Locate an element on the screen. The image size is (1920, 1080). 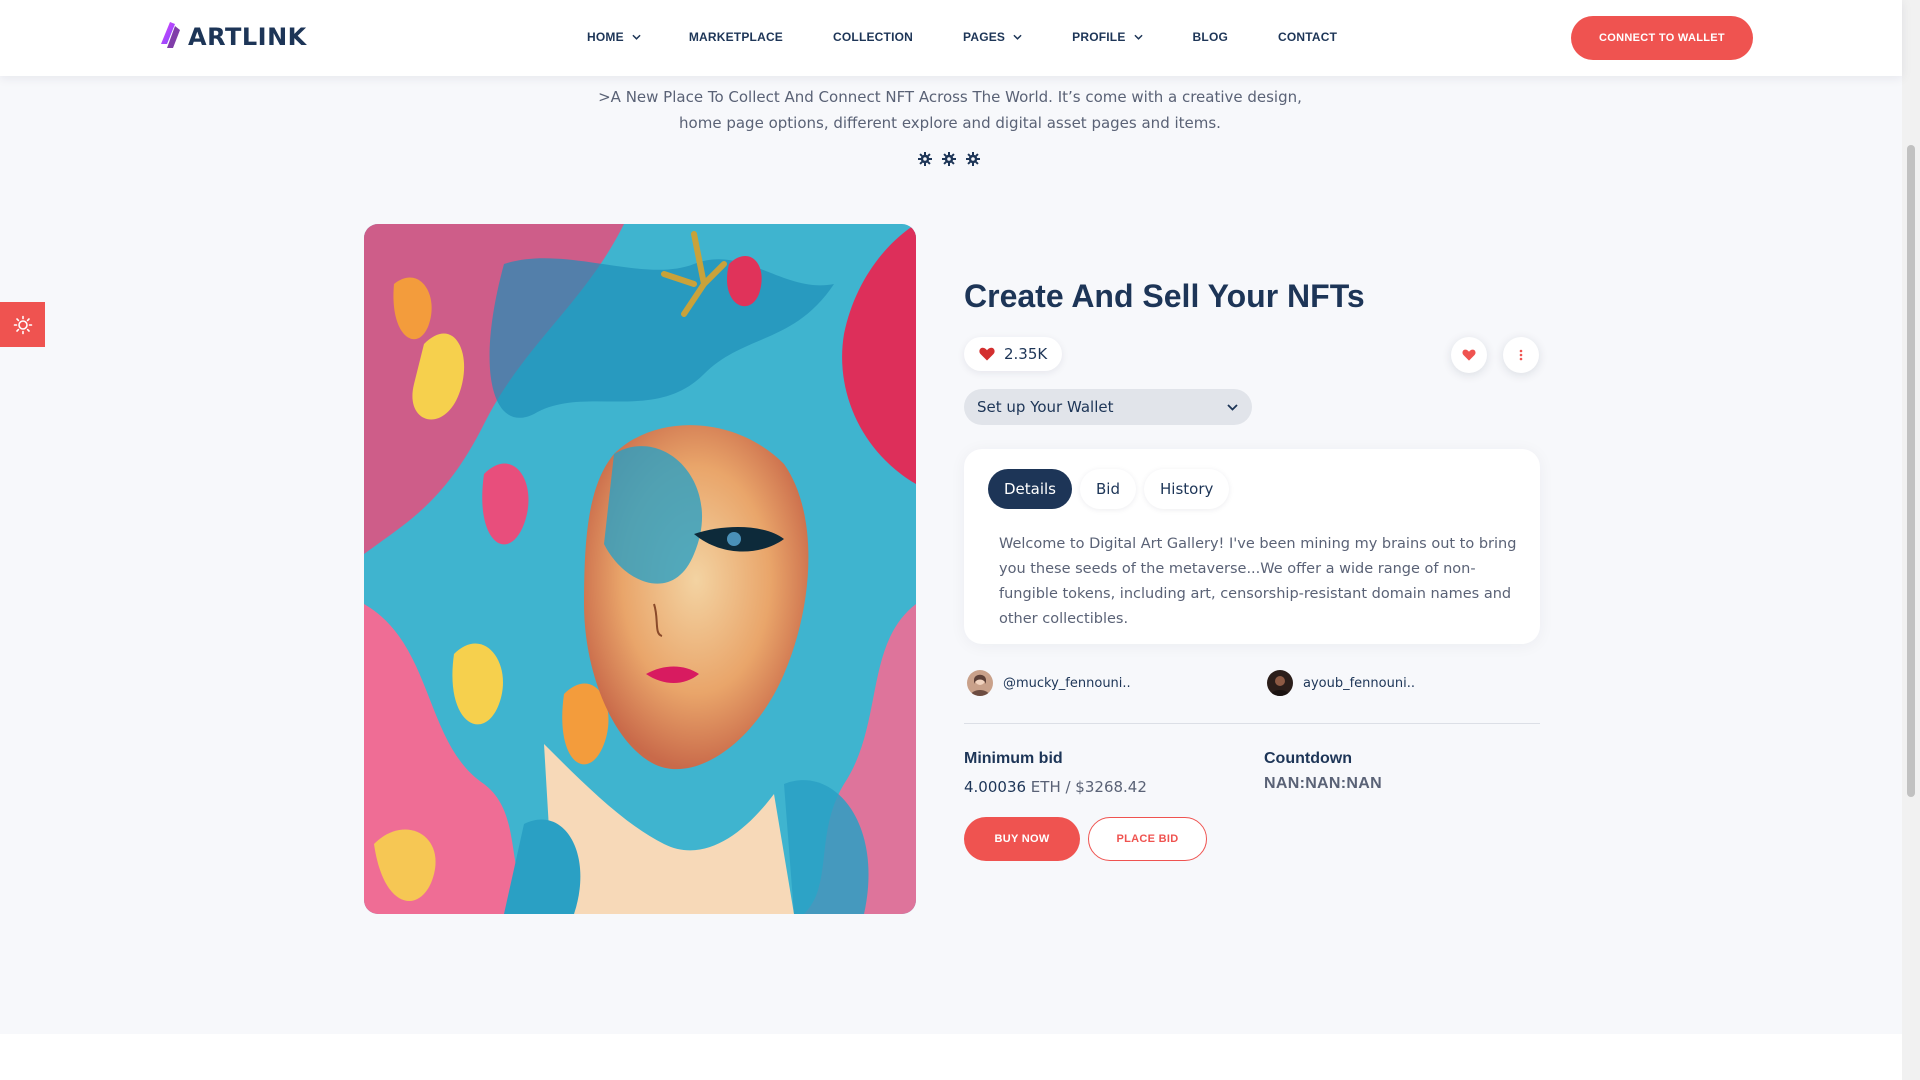
creator-username: @mucky_fennouni.. is located at coordinates (1067, 683).